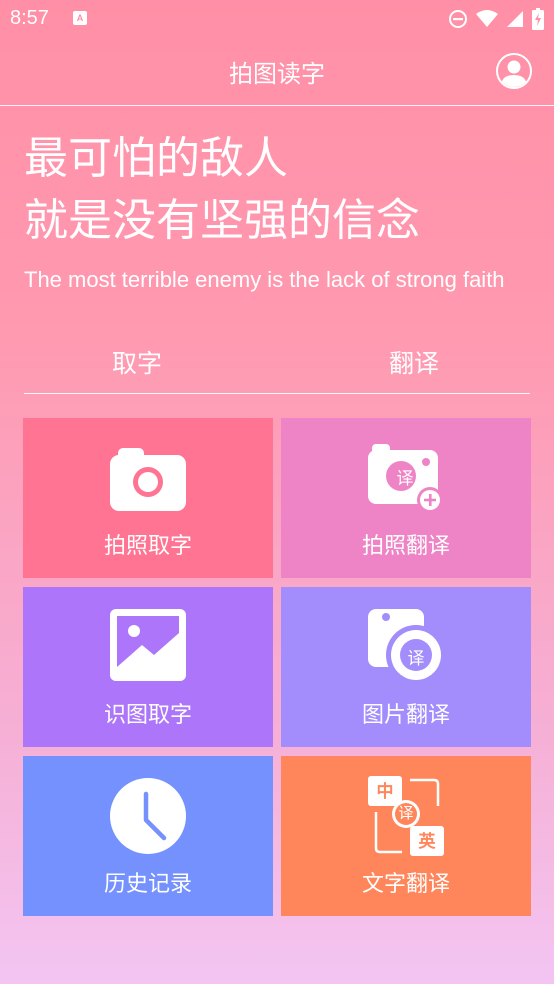  Describe the element at coordinates (222, 220) in the screenshot. I see `quote-cn-line-2: 就是没有坚强的信念` at that location.